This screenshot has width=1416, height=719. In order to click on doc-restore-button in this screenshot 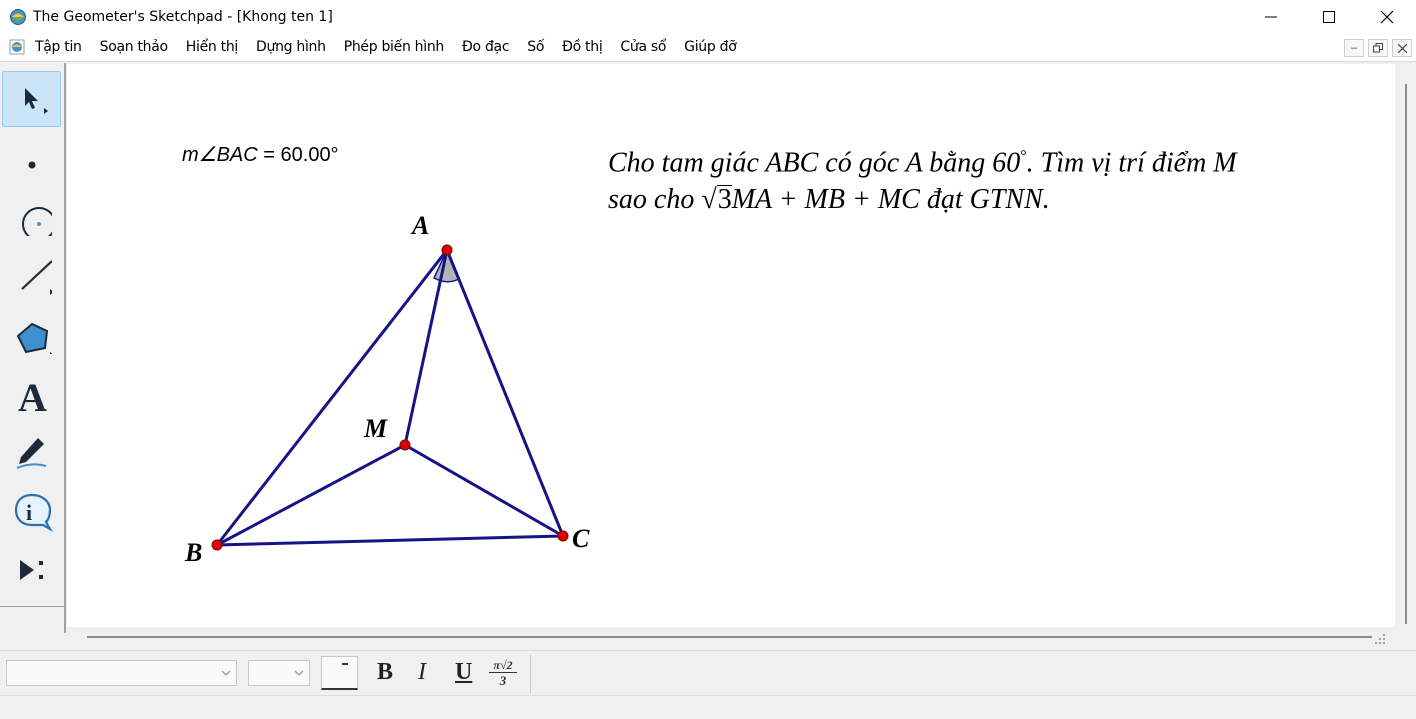, I will do `click(1378, 48)`.